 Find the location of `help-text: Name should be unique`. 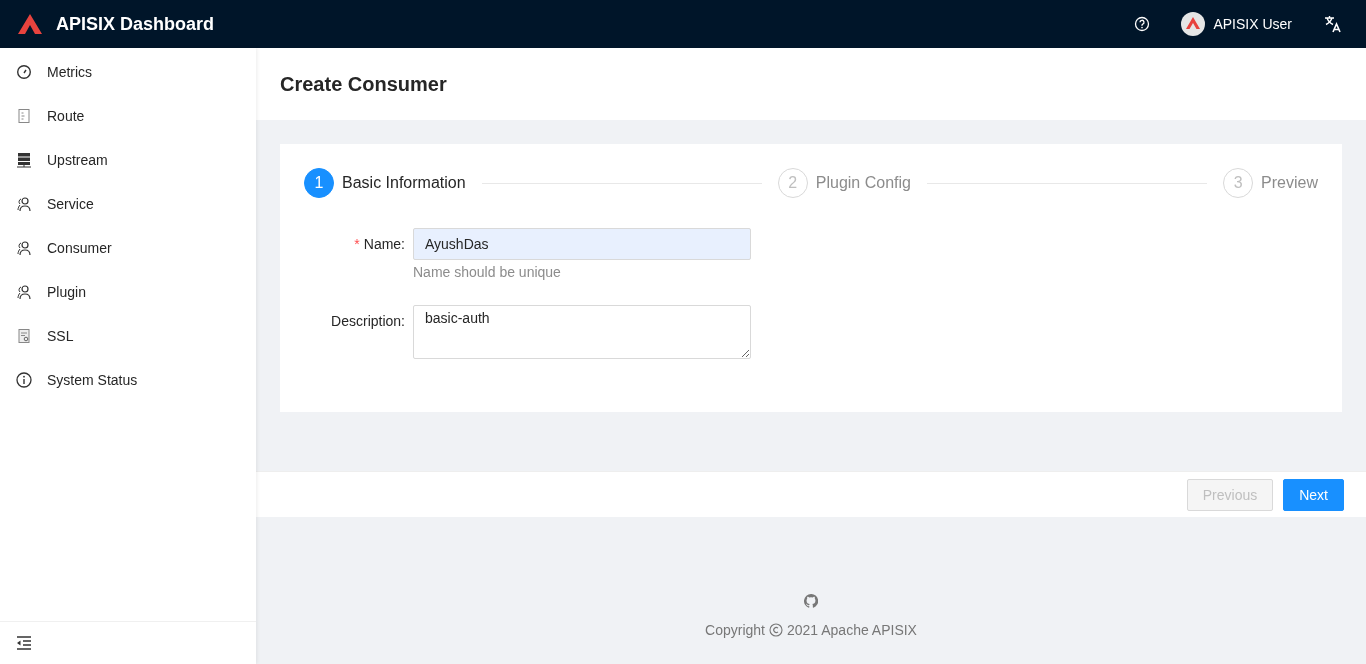

help-text: Name should be unique is located at coordinates (487, 272).